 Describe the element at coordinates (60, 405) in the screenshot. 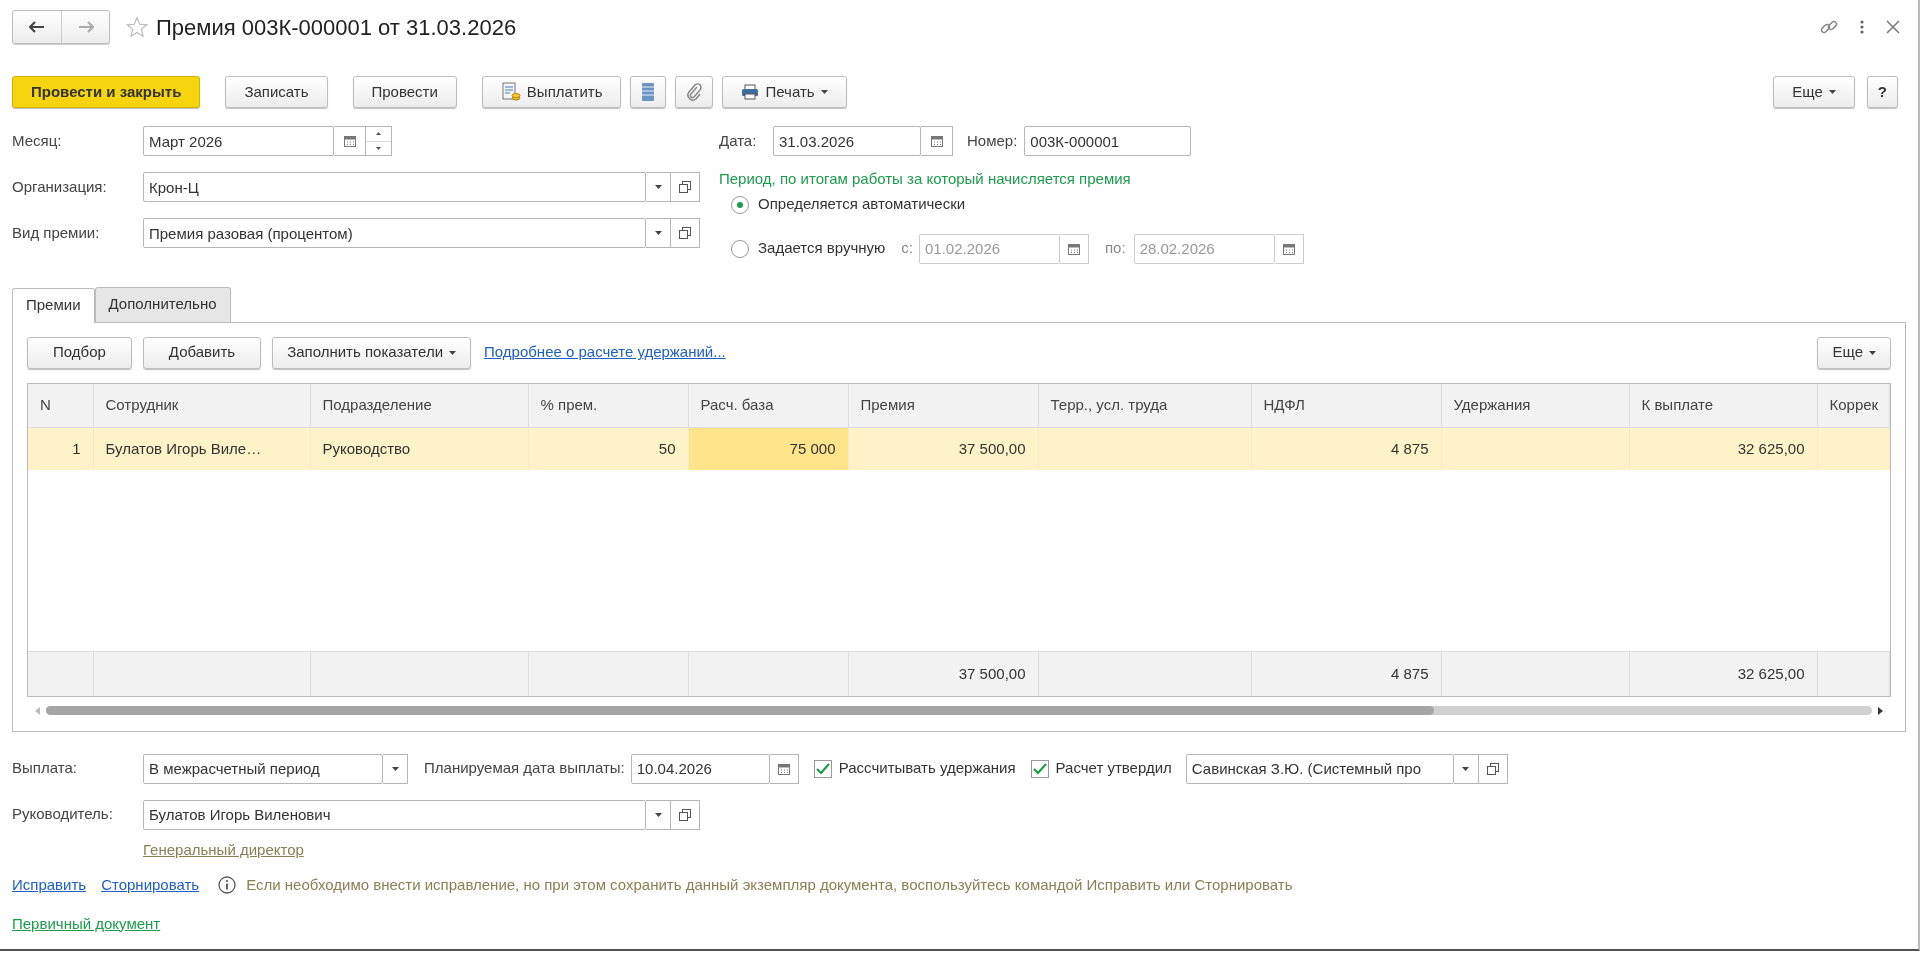

I see `column-header: N` at that location.